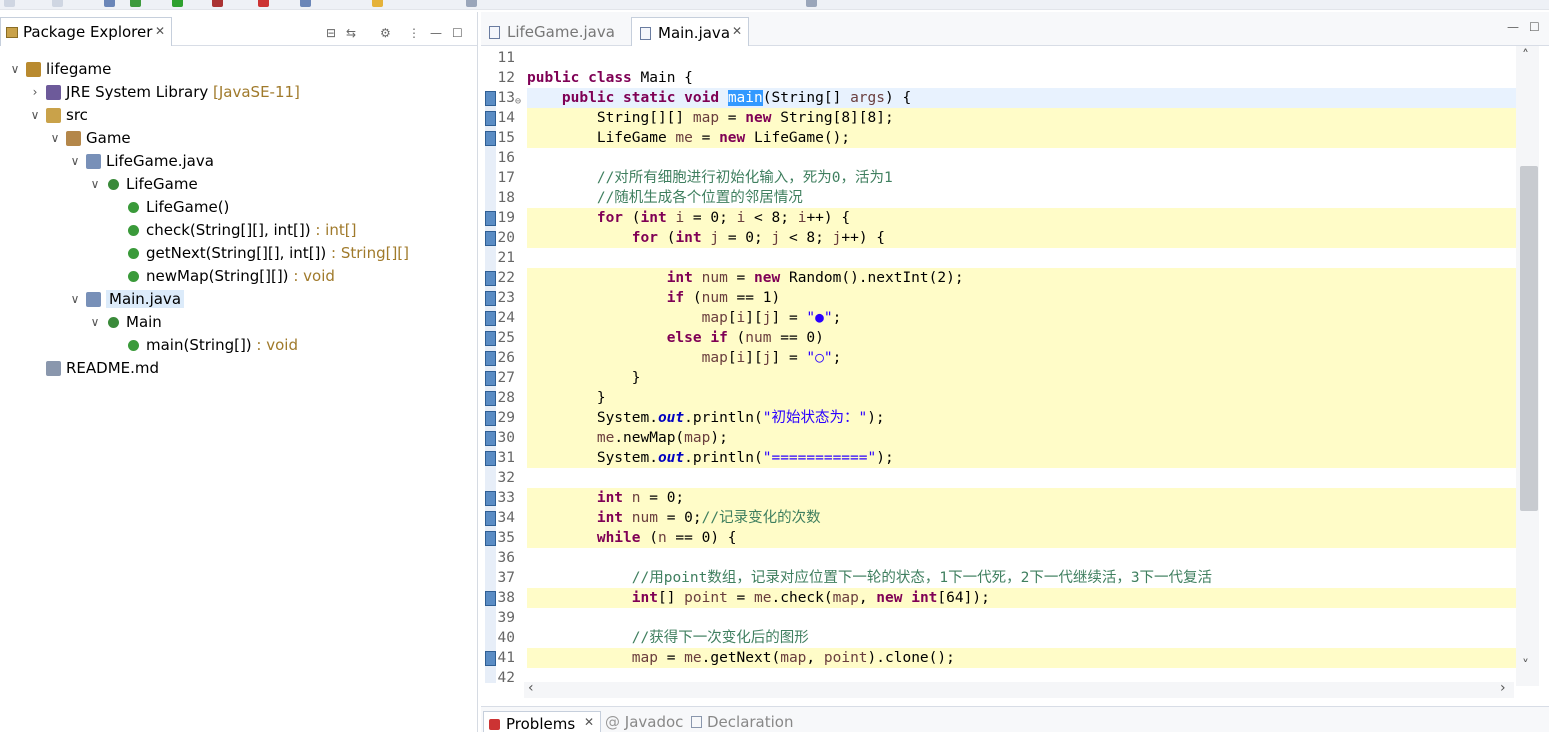 This screenshot has height=732, width=1549. I want to click on tree-item: newMap(String[][]) : void, so click(235, 276).